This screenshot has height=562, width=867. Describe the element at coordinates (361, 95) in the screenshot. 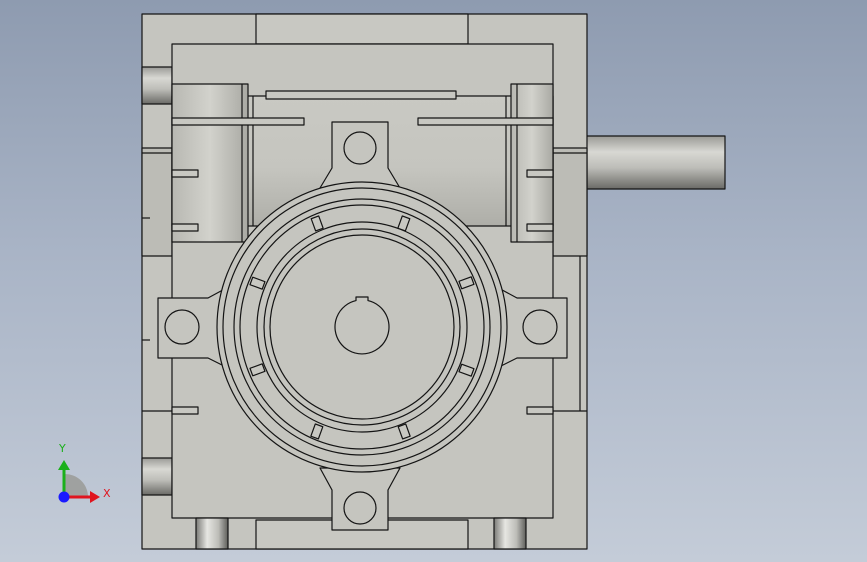

I see `top-slot` at that location.